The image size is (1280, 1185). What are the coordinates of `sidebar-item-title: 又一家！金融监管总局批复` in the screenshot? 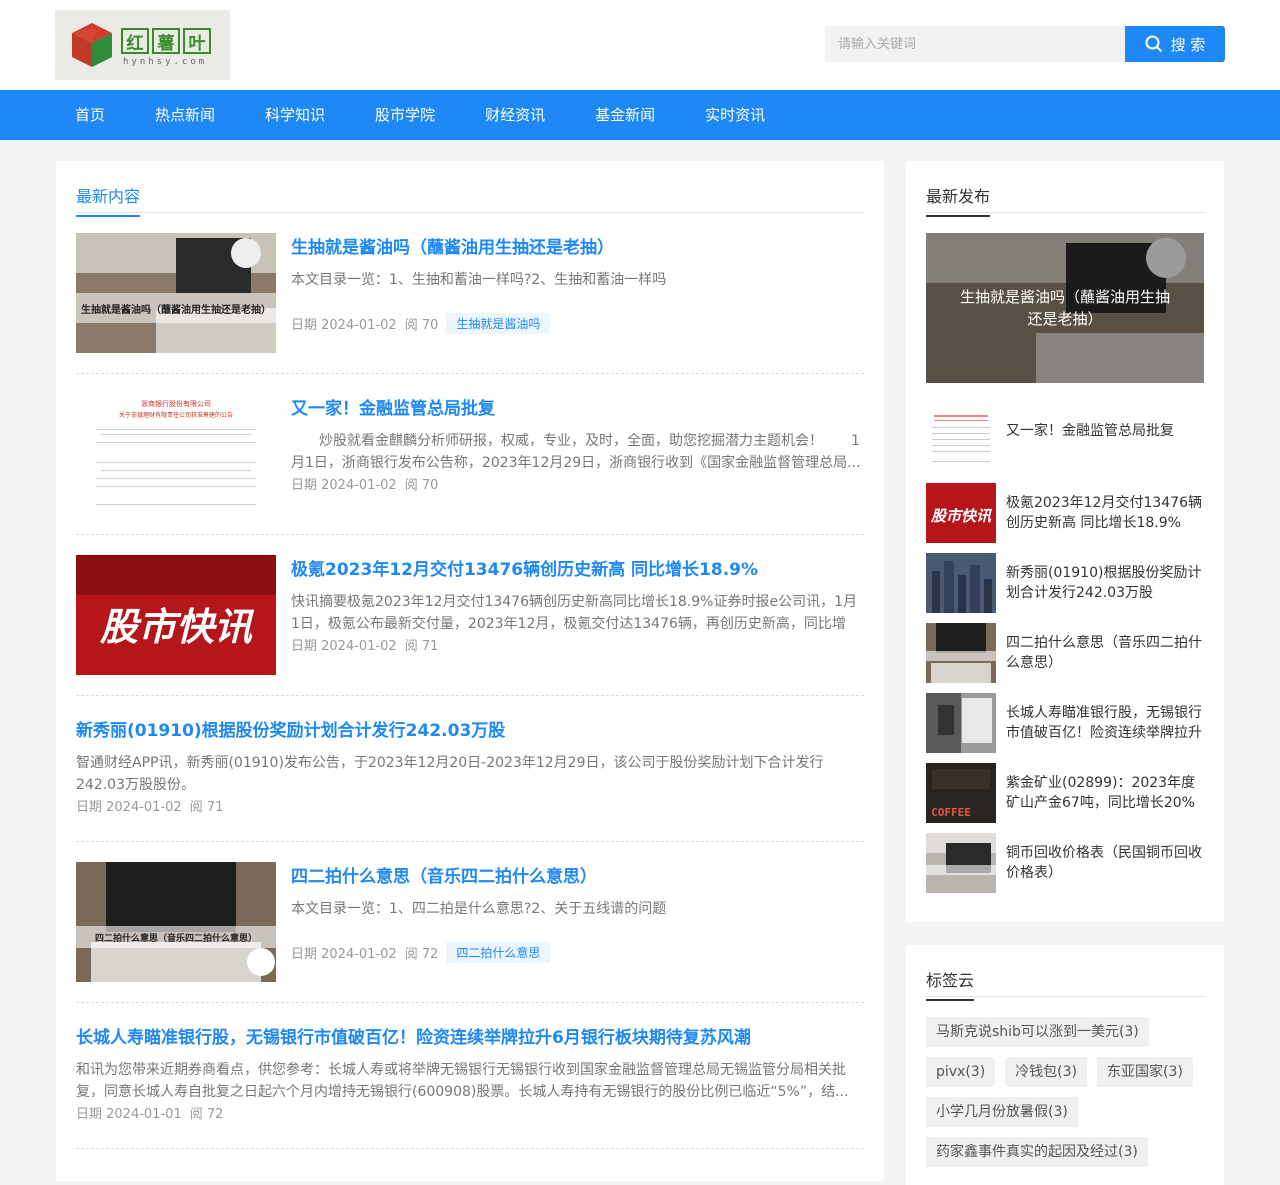 It's located at (1090, 431).